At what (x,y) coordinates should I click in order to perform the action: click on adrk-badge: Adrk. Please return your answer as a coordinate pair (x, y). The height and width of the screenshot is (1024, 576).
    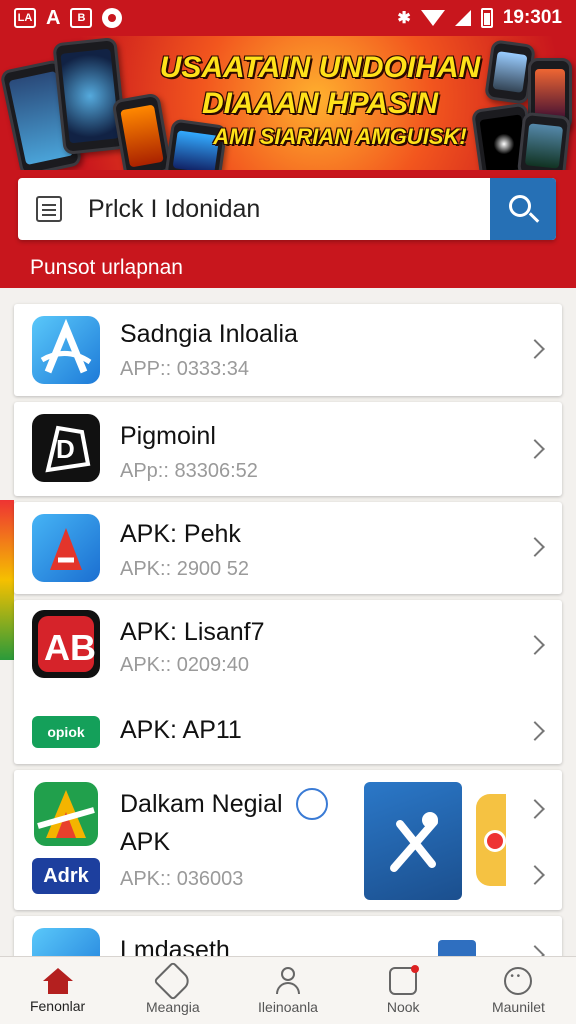
    Looking at the image, I should click on (66, 876).